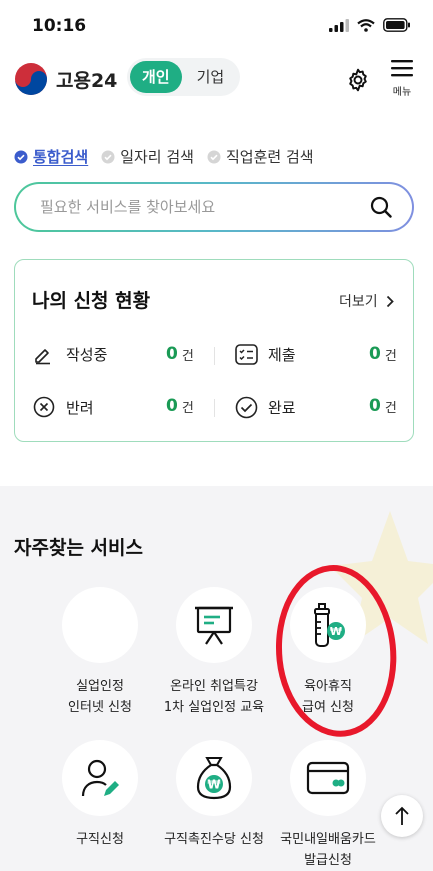  What do you see at coordinates (156, 77) in the screenshot?
I see `toggle-individual: 개인` at bounding box center [156, 77].